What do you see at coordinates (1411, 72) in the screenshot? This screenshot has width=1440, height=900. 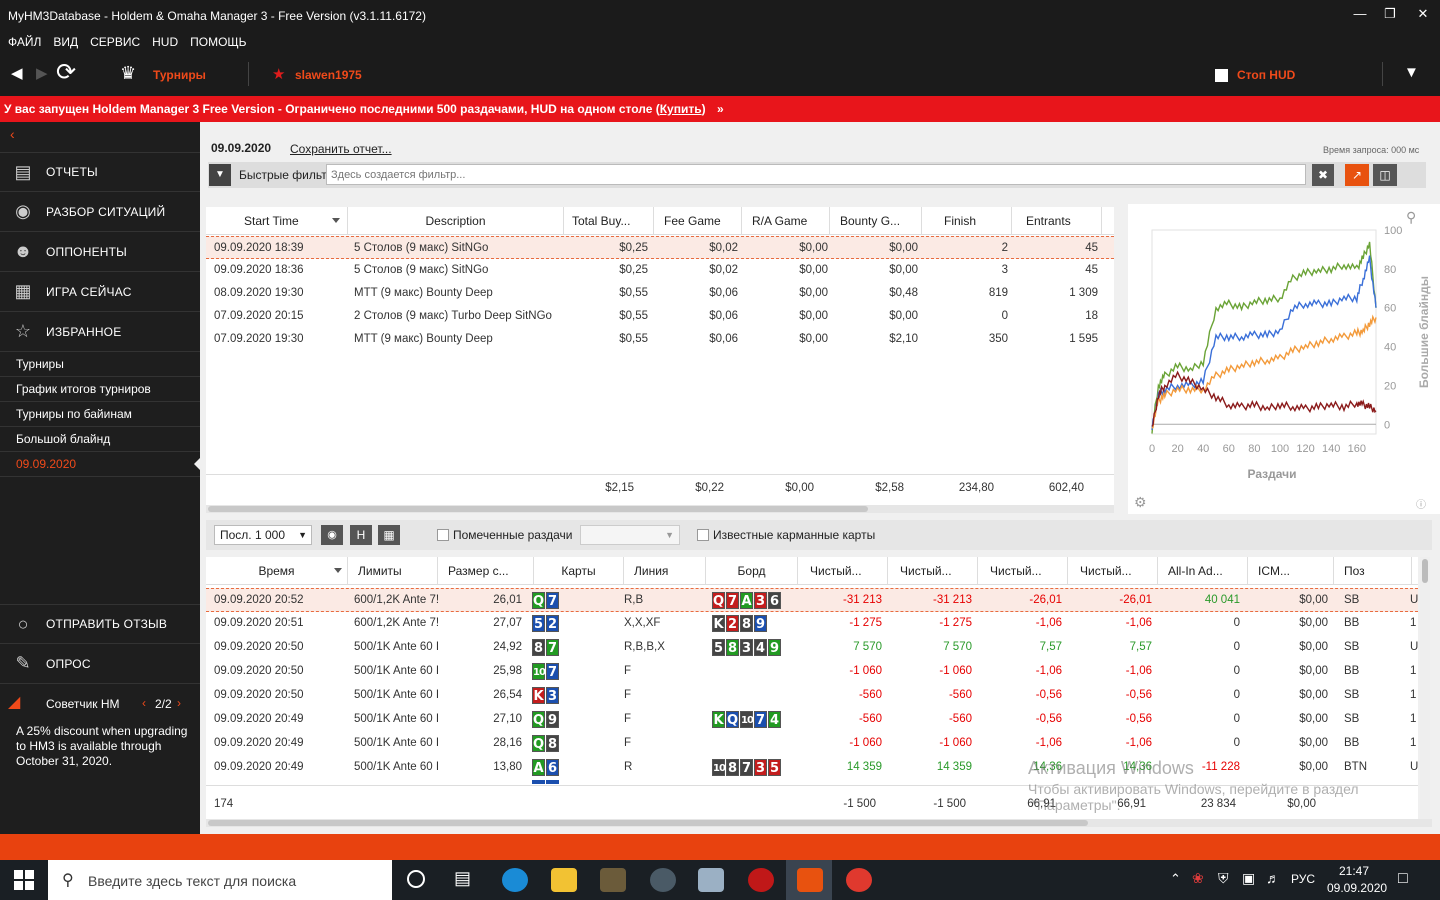 I see `filter-funnel-icon: ▼` at bounding box center [1411, 72].